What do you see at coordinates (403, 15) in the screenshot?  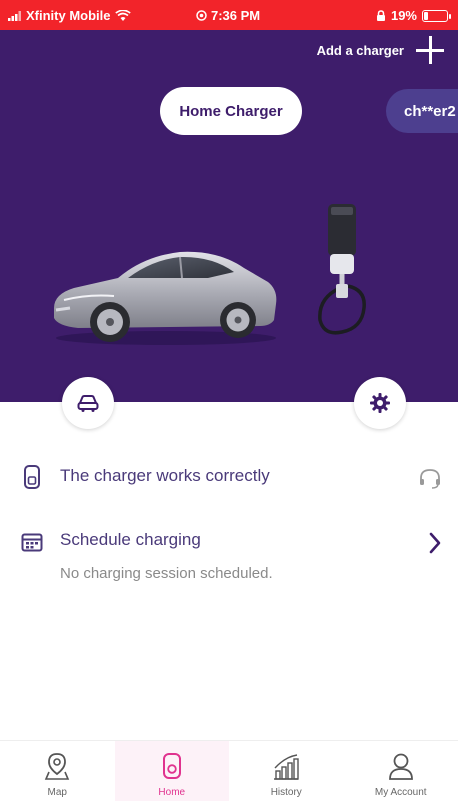 I see `battery-percent: 19%` at bounding box center [403, 15].